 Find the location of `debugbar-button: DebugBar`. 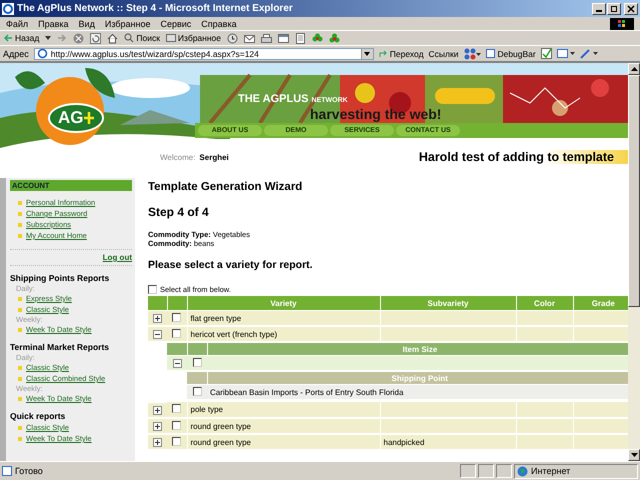

debugbar-button: DebugBar is located at coordinates (511, 53).